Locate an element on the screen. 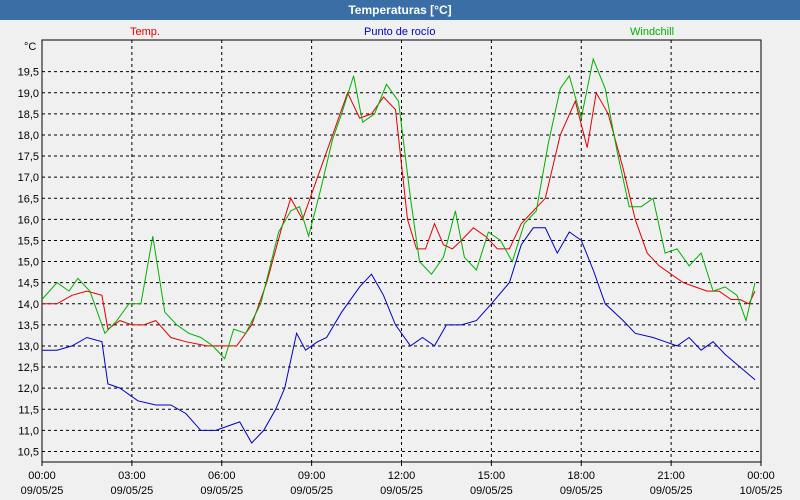  legend-dewpoint: Punto de rocío is located at coordinates (400, 32).